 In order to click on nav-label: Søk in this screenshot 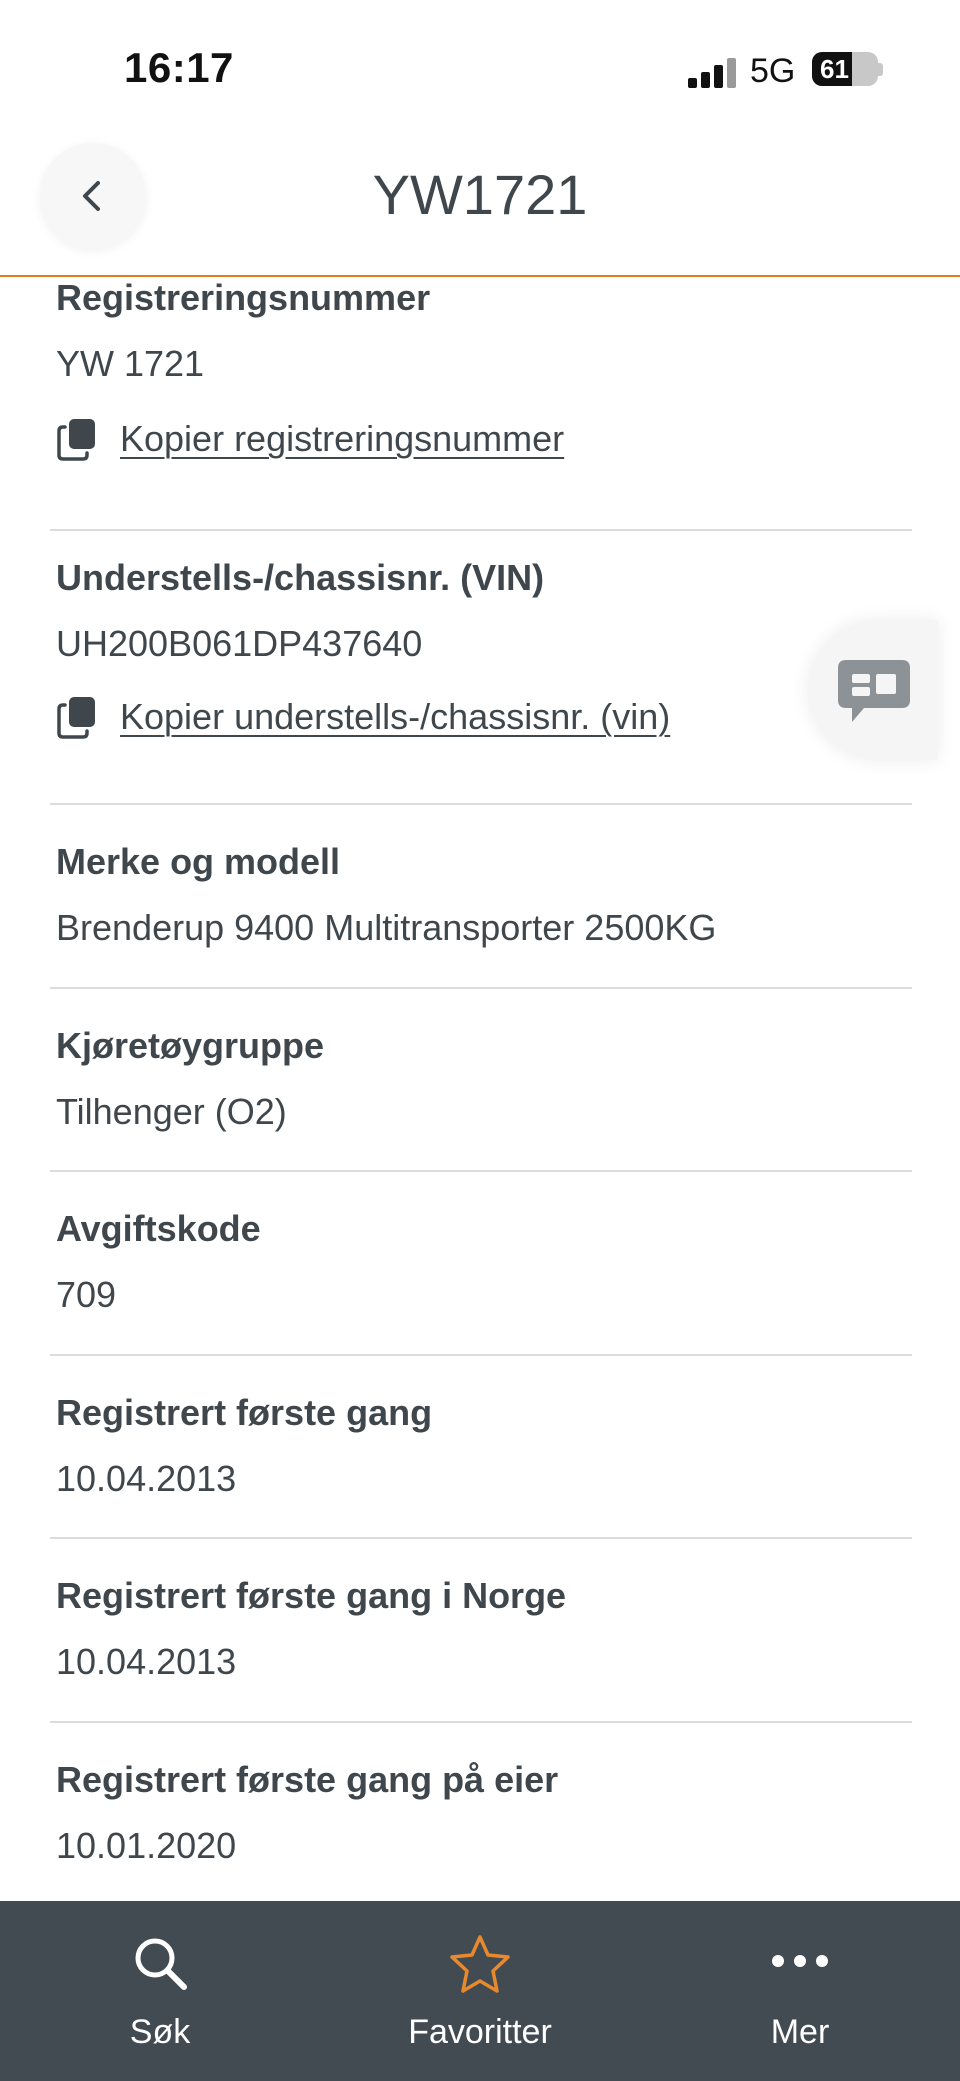, I will do `click(160, 2032)`.